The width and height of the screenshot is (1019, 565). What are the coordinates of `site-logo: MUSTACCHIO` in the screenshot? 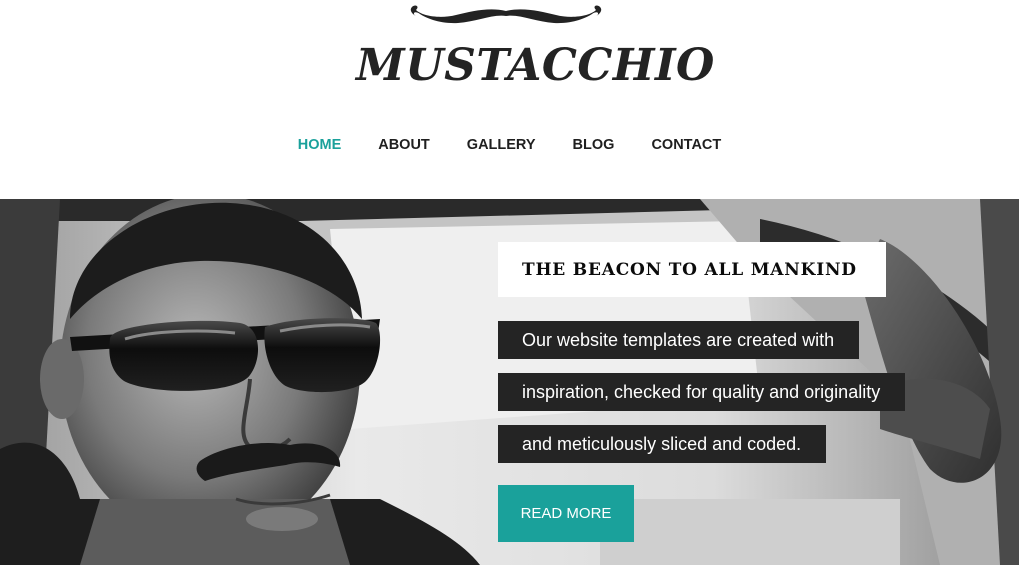 It's located at (535, 49).